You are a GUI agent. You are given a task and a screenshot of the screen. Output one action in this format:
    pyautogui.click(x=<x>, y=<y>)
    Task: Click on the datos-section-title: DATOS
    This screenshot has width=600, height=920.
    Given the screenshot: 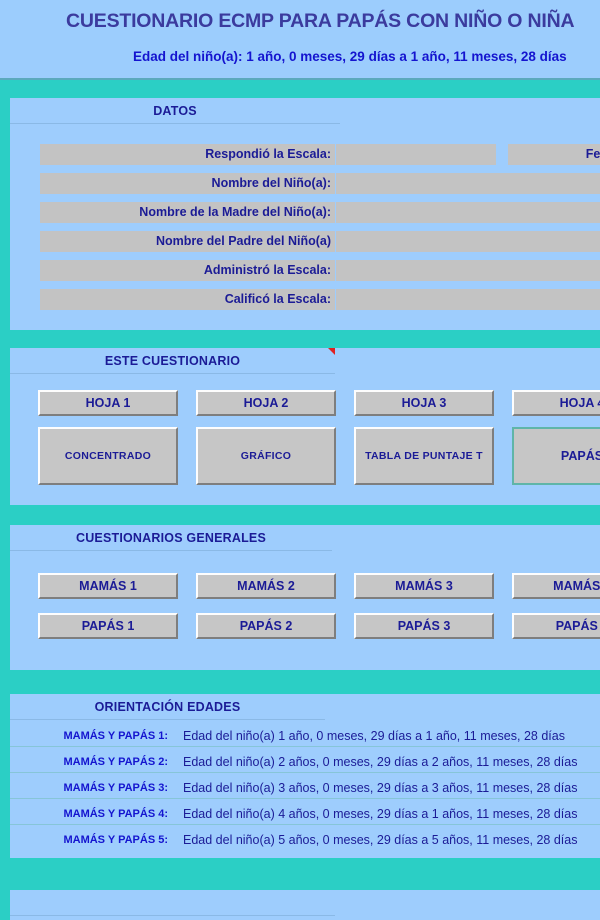 What is the action you would take?
    pyautogui.click(x=175, y=111)
    